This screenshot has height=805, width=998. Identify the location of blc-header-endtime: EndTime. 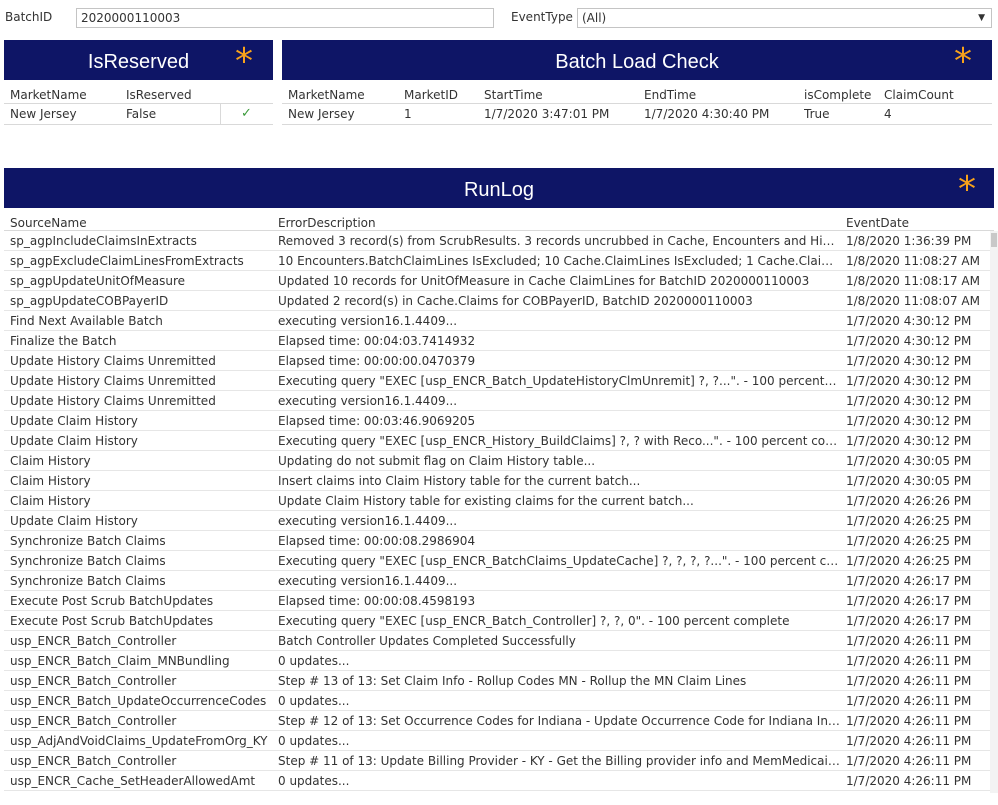
(670, 95).